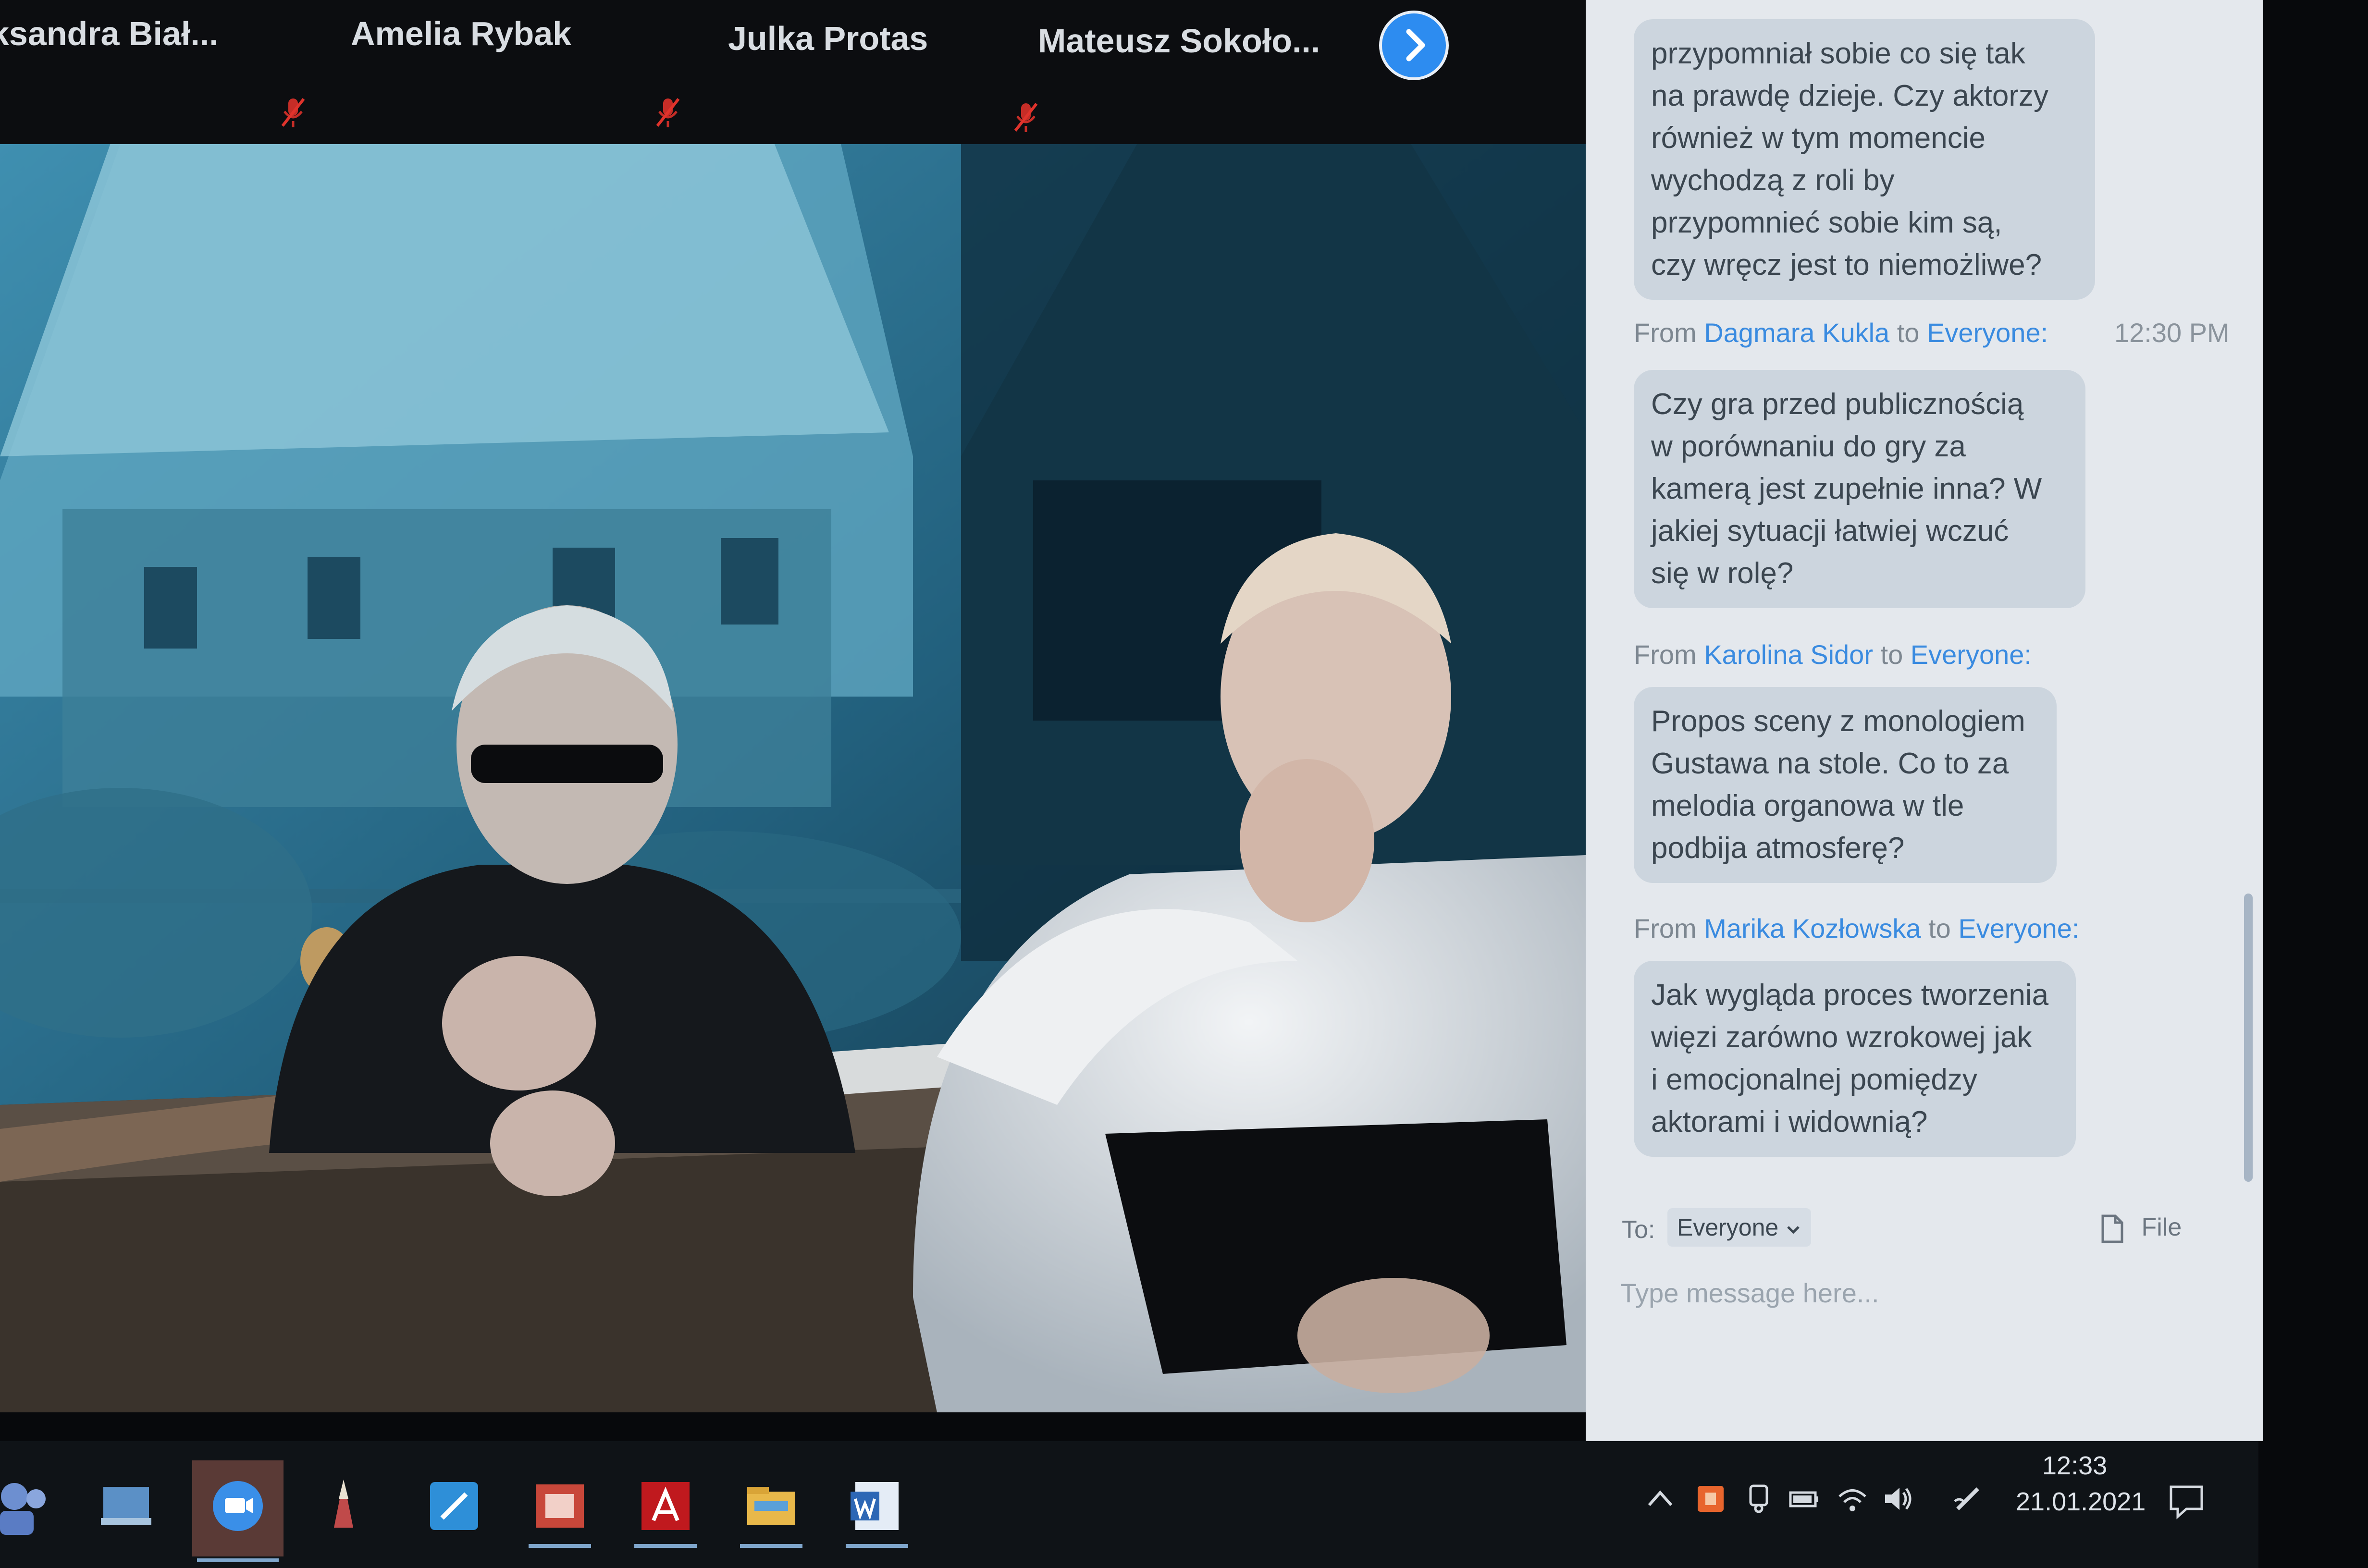  Describe the element at coordinates (1710, 1499) in the screenshot. I see `antivirus-icon` at that location.